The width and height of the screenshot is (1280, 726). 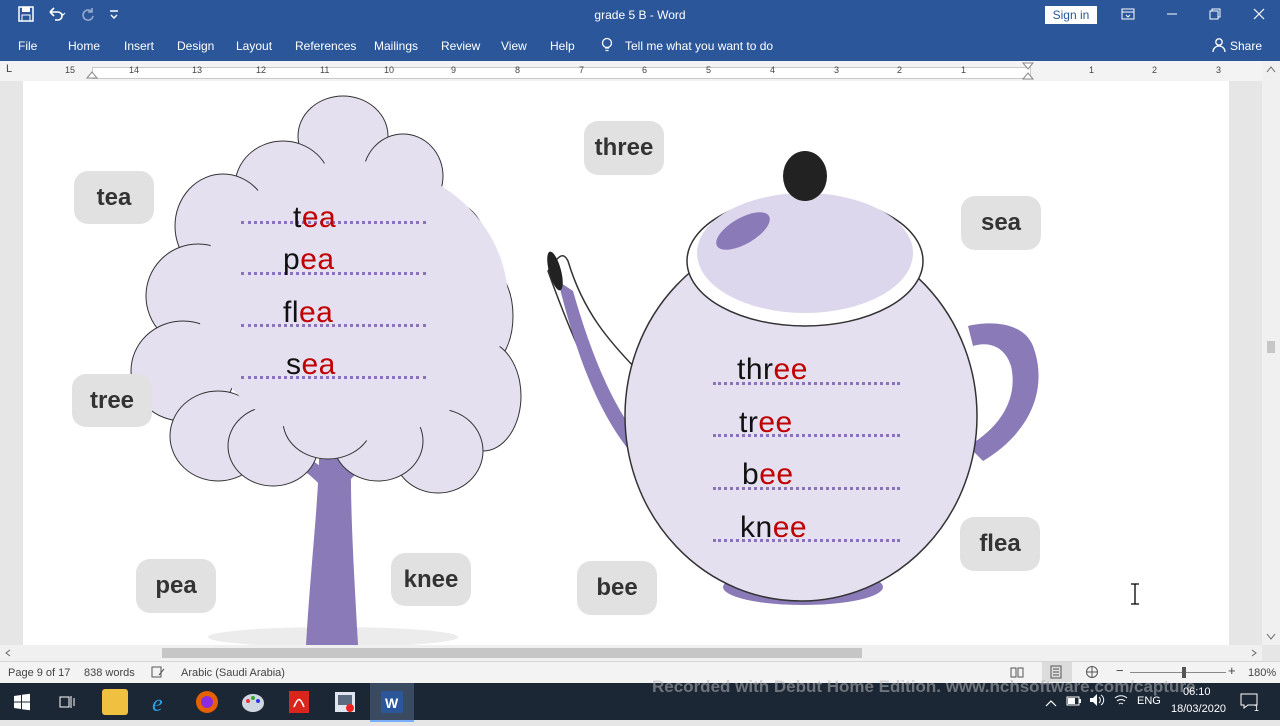 What do you see at coordinates (773, 70) in the screenshot?
I see `ruler-number: 4` at bounding box center [773, 70].